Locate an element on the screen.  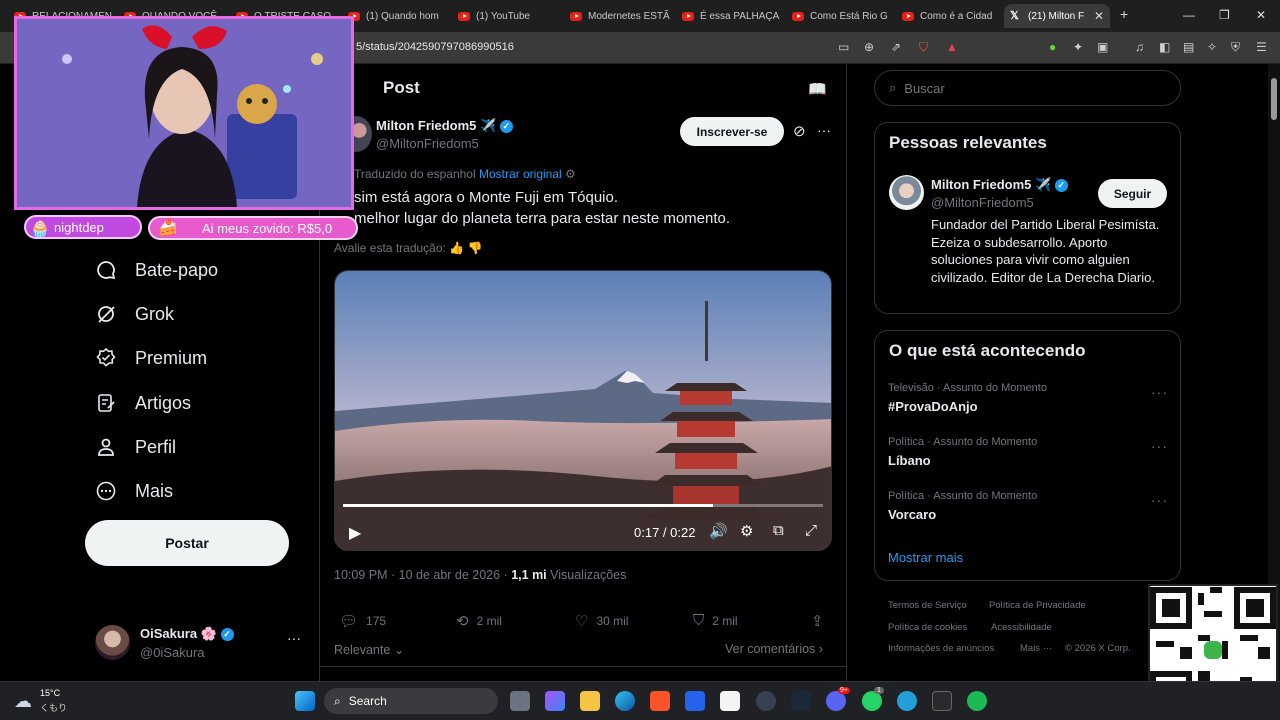
edge-icon is located at coordinates (625, 701).